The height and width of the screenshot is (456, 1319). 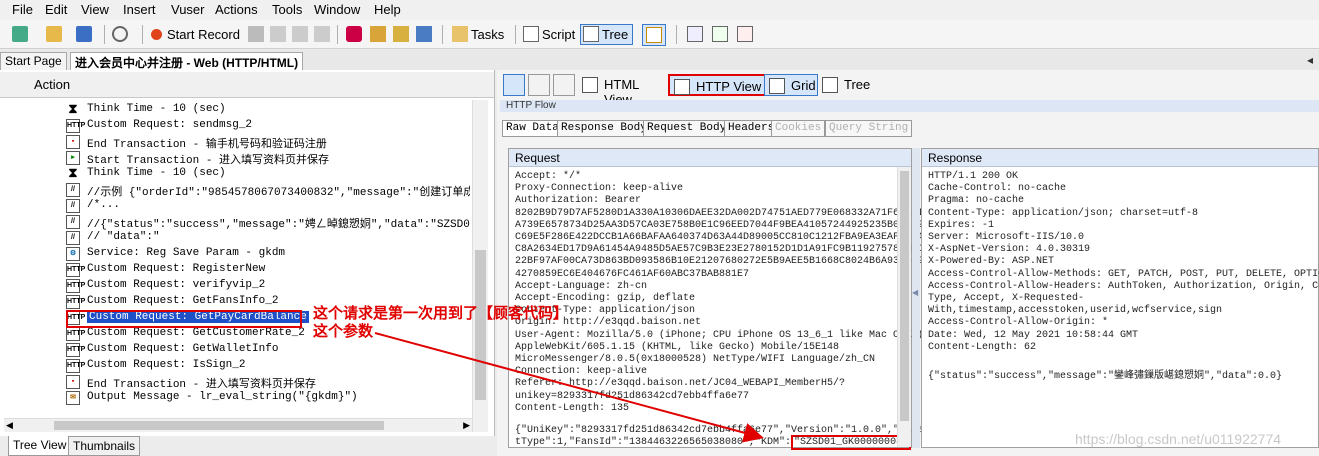 I want to click on tab-thumbnails: Thumbnails, so click(x=104, y=446).